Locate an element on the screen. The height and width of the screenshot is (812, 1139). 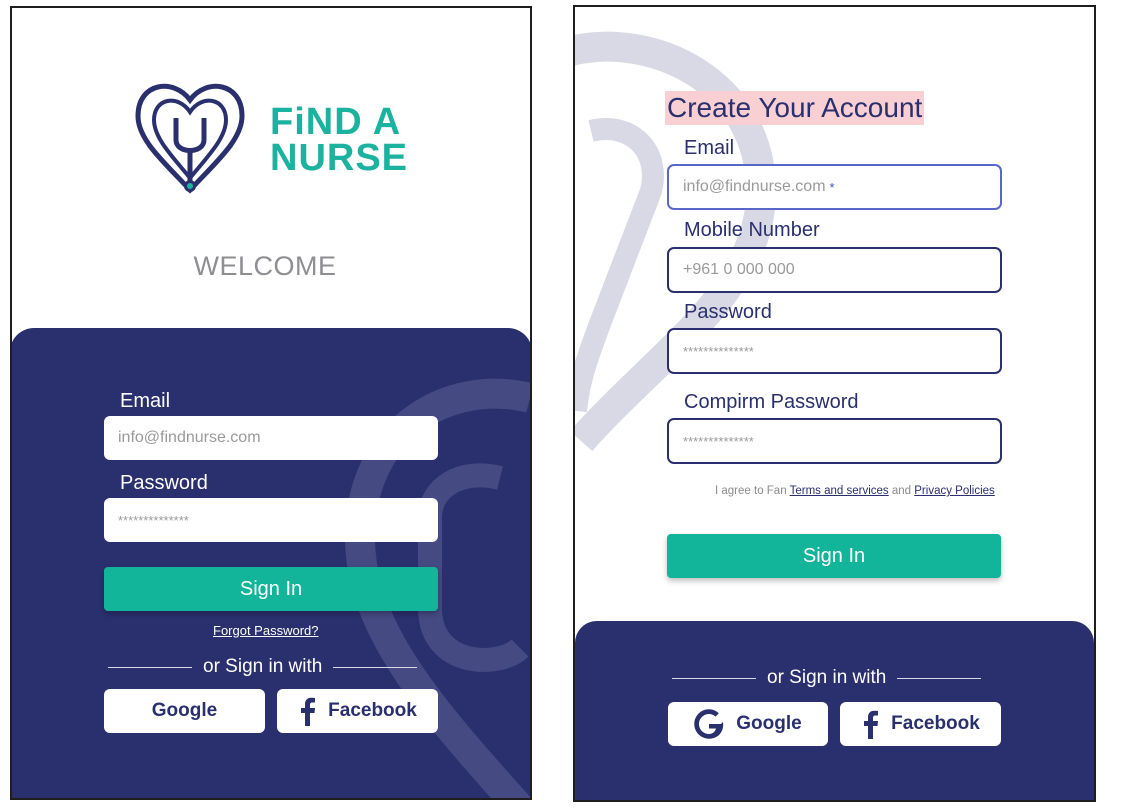
signup-sign-in-button: Sign In is located at coordinates (834, 556).